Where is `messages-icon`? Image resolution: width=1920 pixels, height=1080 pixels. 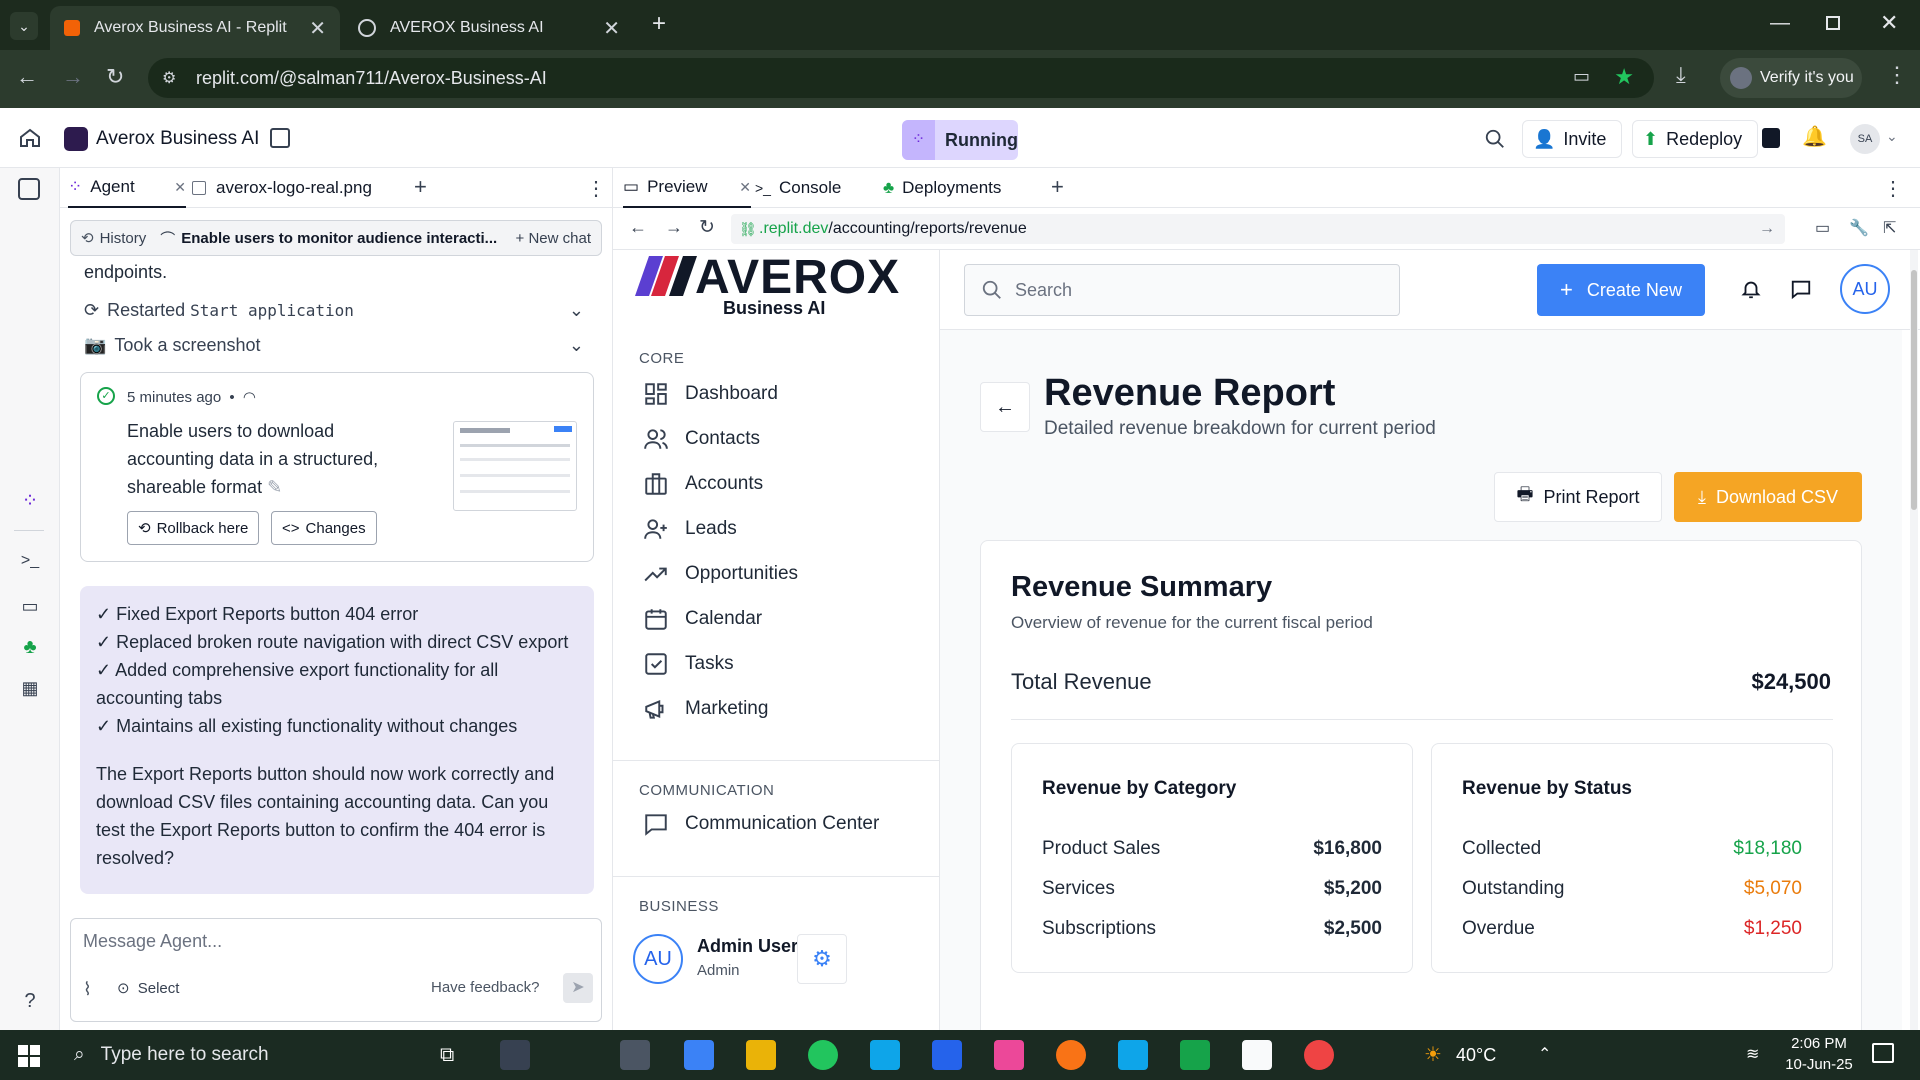
messages-icon is located at coordinates (1801, 289).